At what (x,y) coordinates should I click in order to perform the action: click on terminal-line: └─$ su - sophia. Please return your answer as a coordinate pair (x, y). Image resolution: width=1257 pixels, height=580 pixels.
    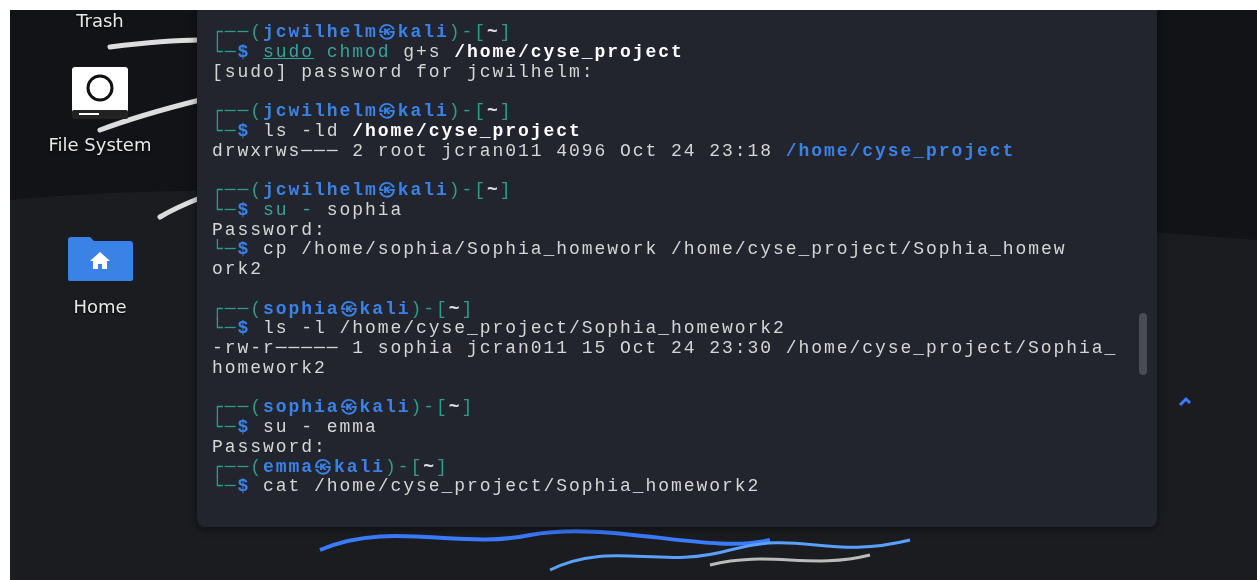
    Looking at the image, I should click on (308, 210).